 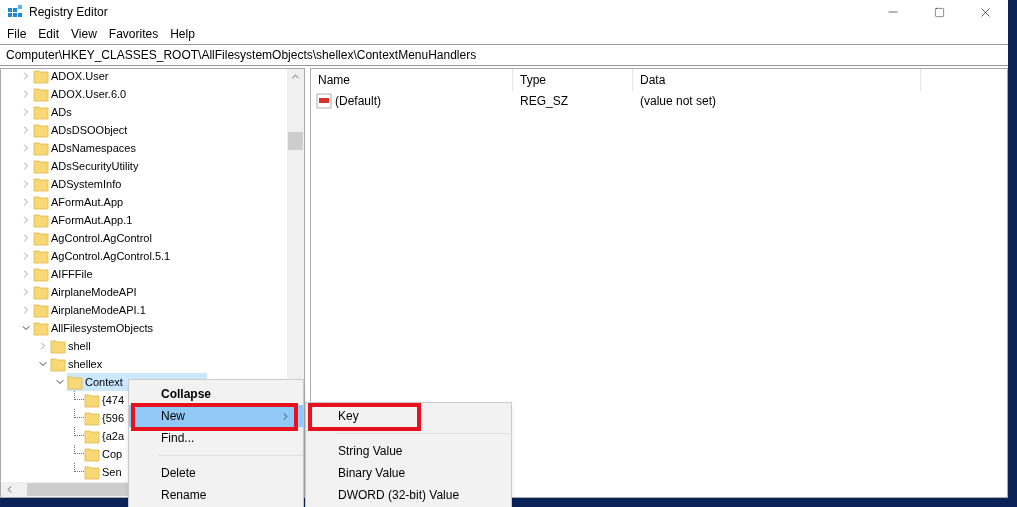 What do you see at coordinates (105, 472) in the screenshot?
I see `tree-item: Sen` at bounding box center [105, 472].